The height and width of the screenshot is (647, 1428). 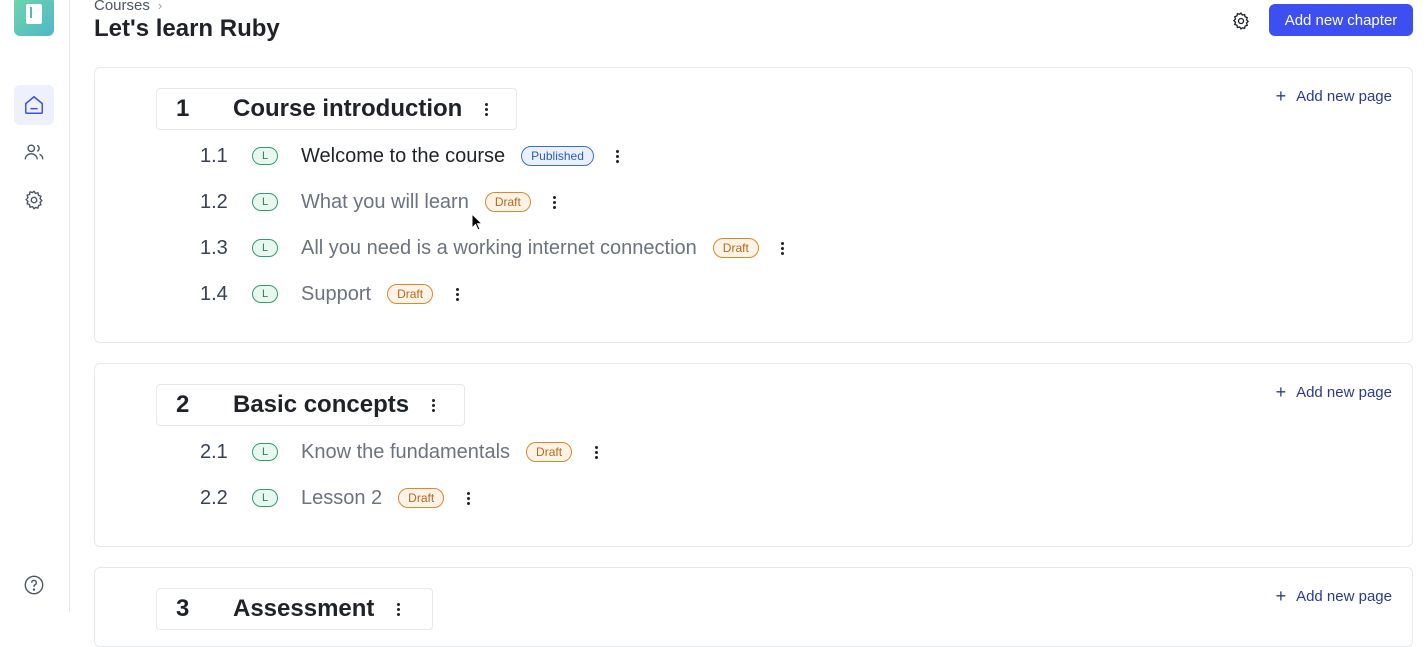 What do you see at coordinates (187, 28) in the screenshot?
I see `page-title: Let's learn Ruby` at bounding box center [187, 28].